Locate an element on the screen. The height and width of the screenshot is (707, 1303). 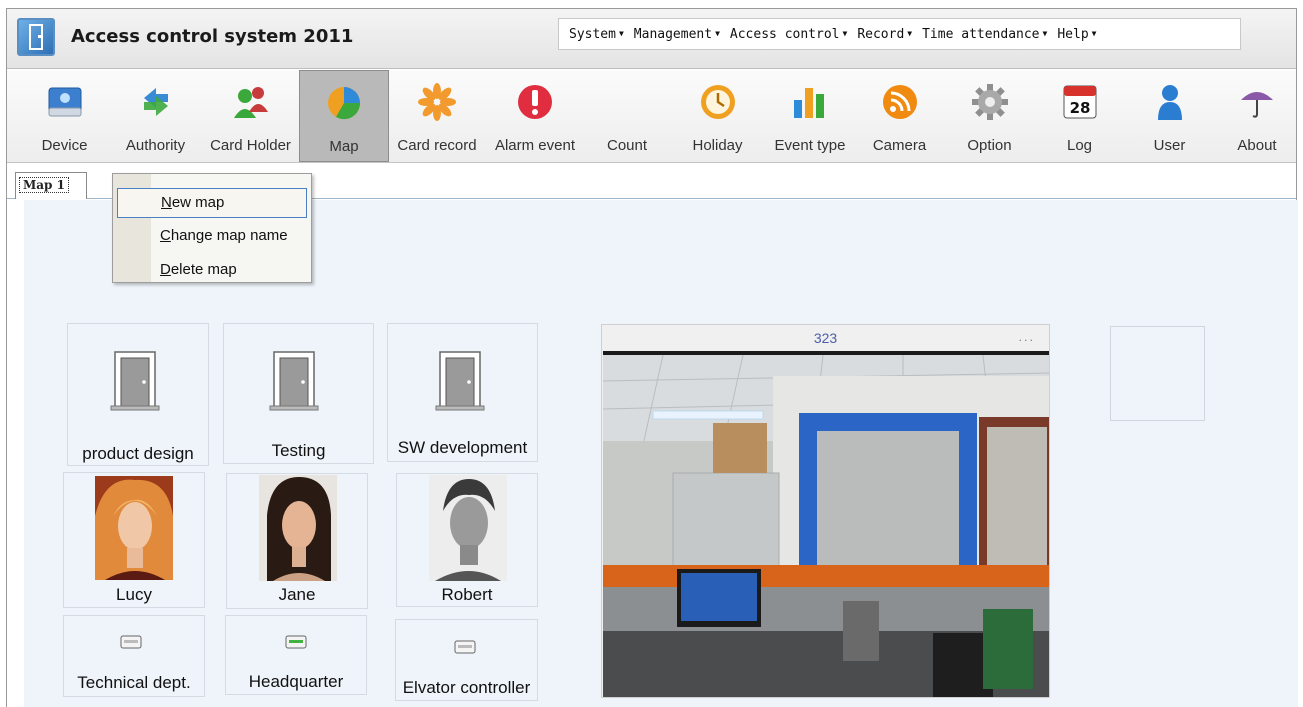
card-record-button: Card record is located at coordinates (437, 116).